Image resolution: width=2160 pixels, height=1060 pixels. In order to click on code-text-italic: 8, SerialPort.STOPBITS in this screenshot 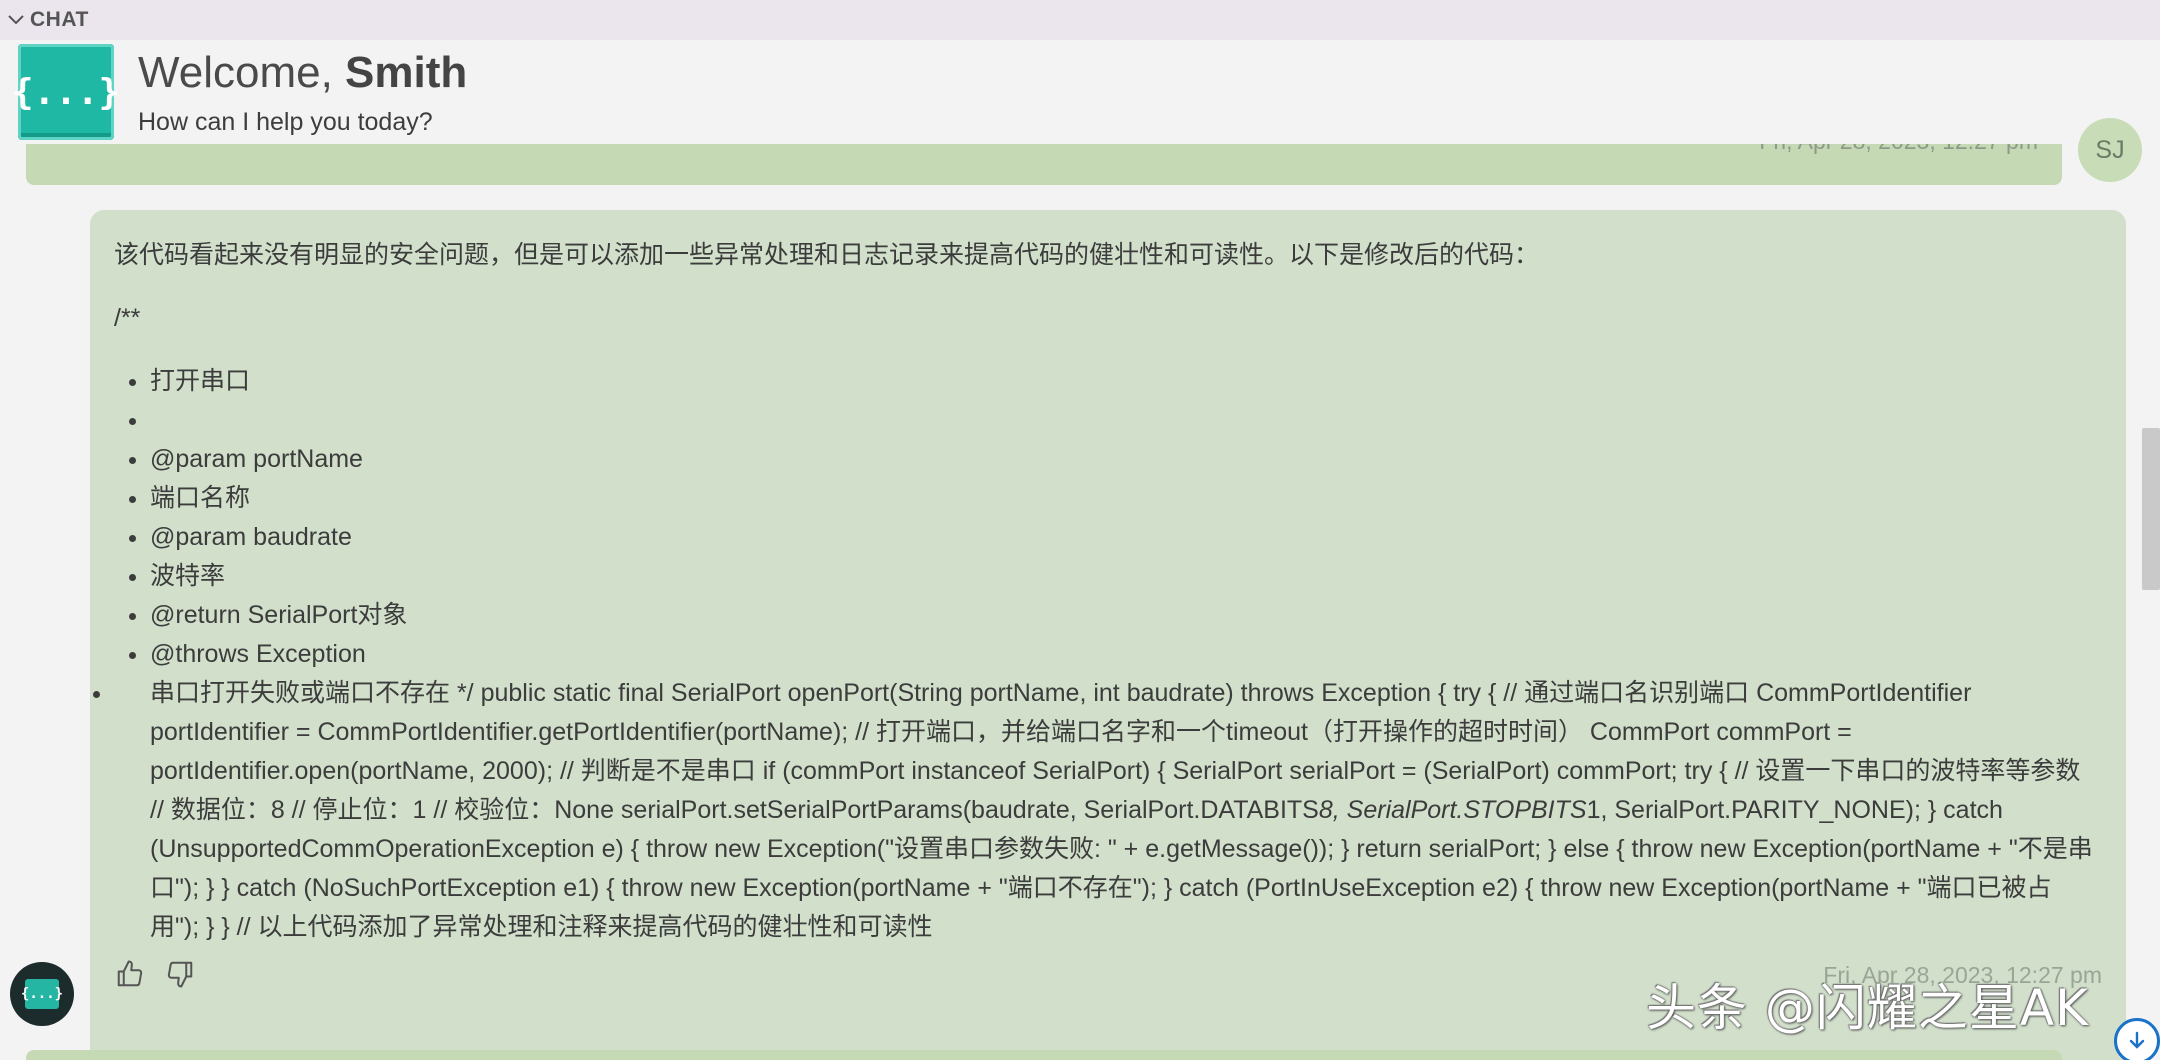, I will do `click(1452, 810)`.